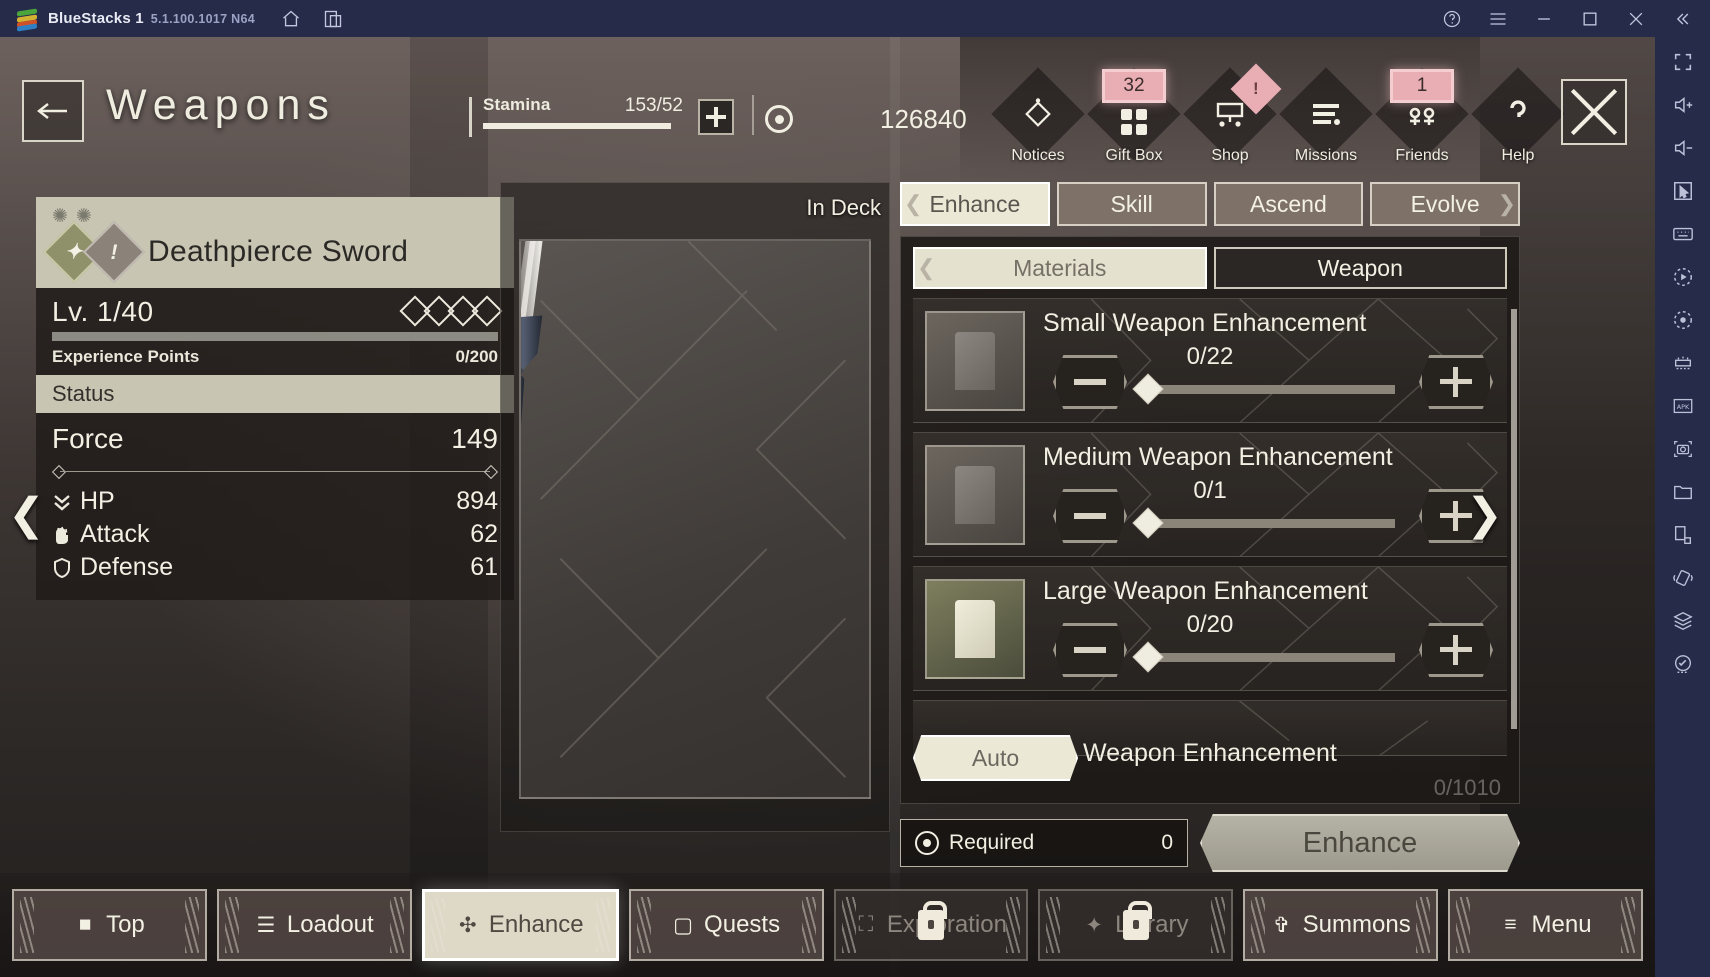 The image size is (1710, 977). I want to click on subtab-materials: ❮ Materials, so click(1060, 268).